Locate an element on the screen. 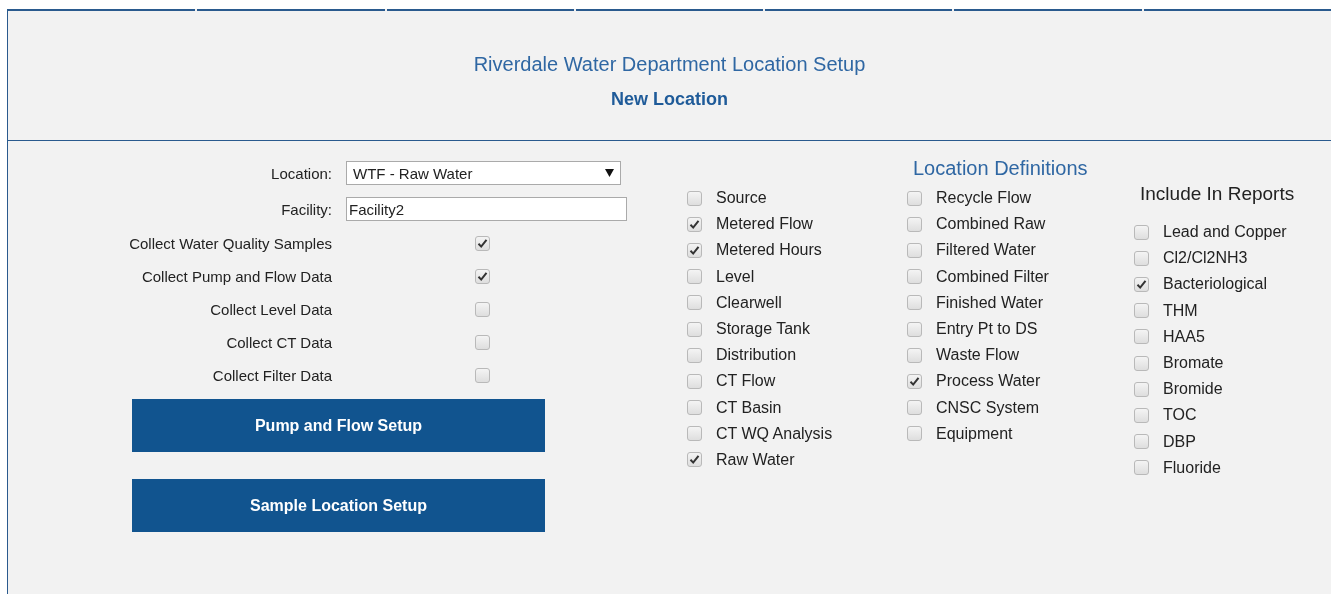  option-label: Collect Water Quality Samples is located at coordinates (230, 243).